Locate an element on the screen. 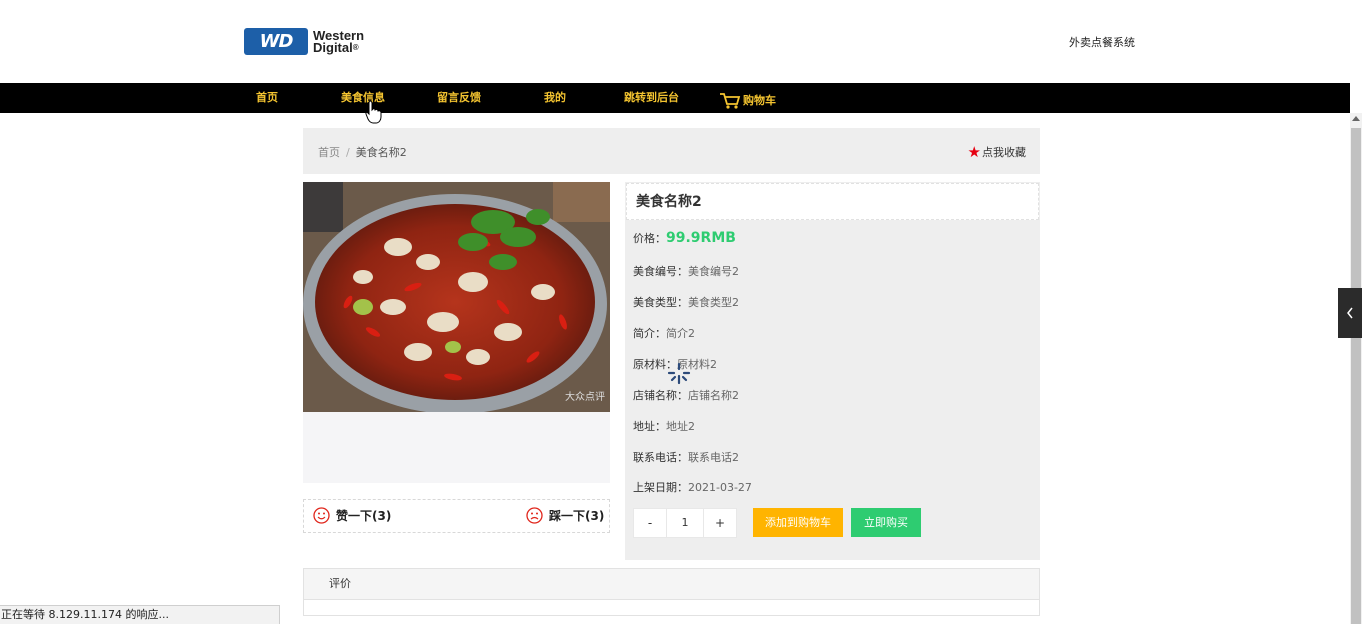 The height and width of the screenshot is (624, 1362). detail-row: 上架日期：2021-03-27 is located at coordinates (692, 487).